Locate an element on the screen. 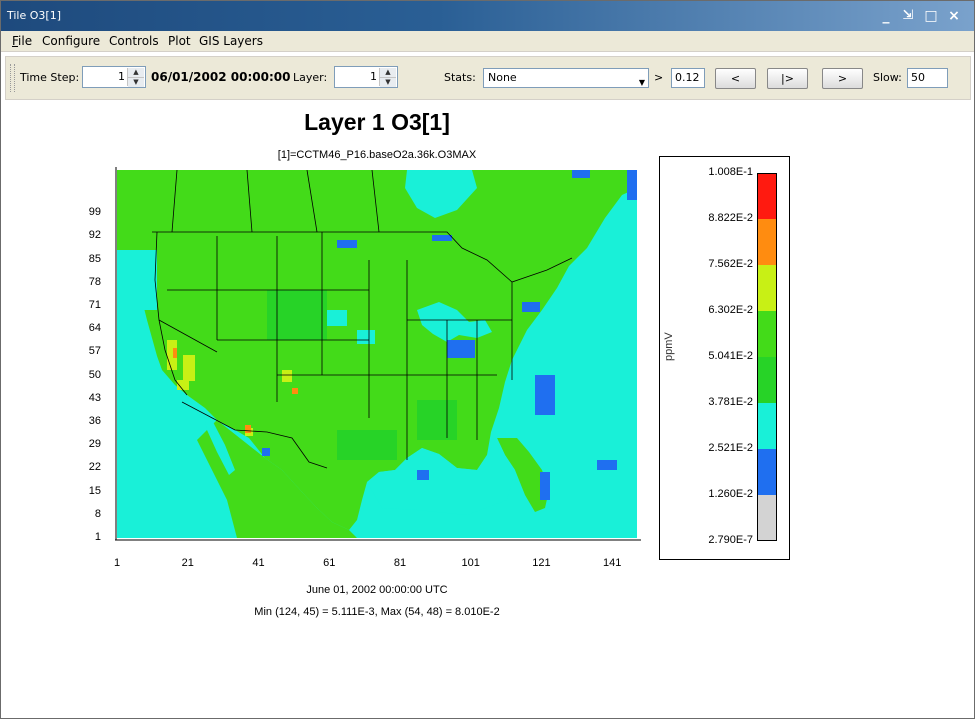 The width and height of the screenshot is (975, 719). time-step-label: Time Step: is located at coordinates (50, 77).